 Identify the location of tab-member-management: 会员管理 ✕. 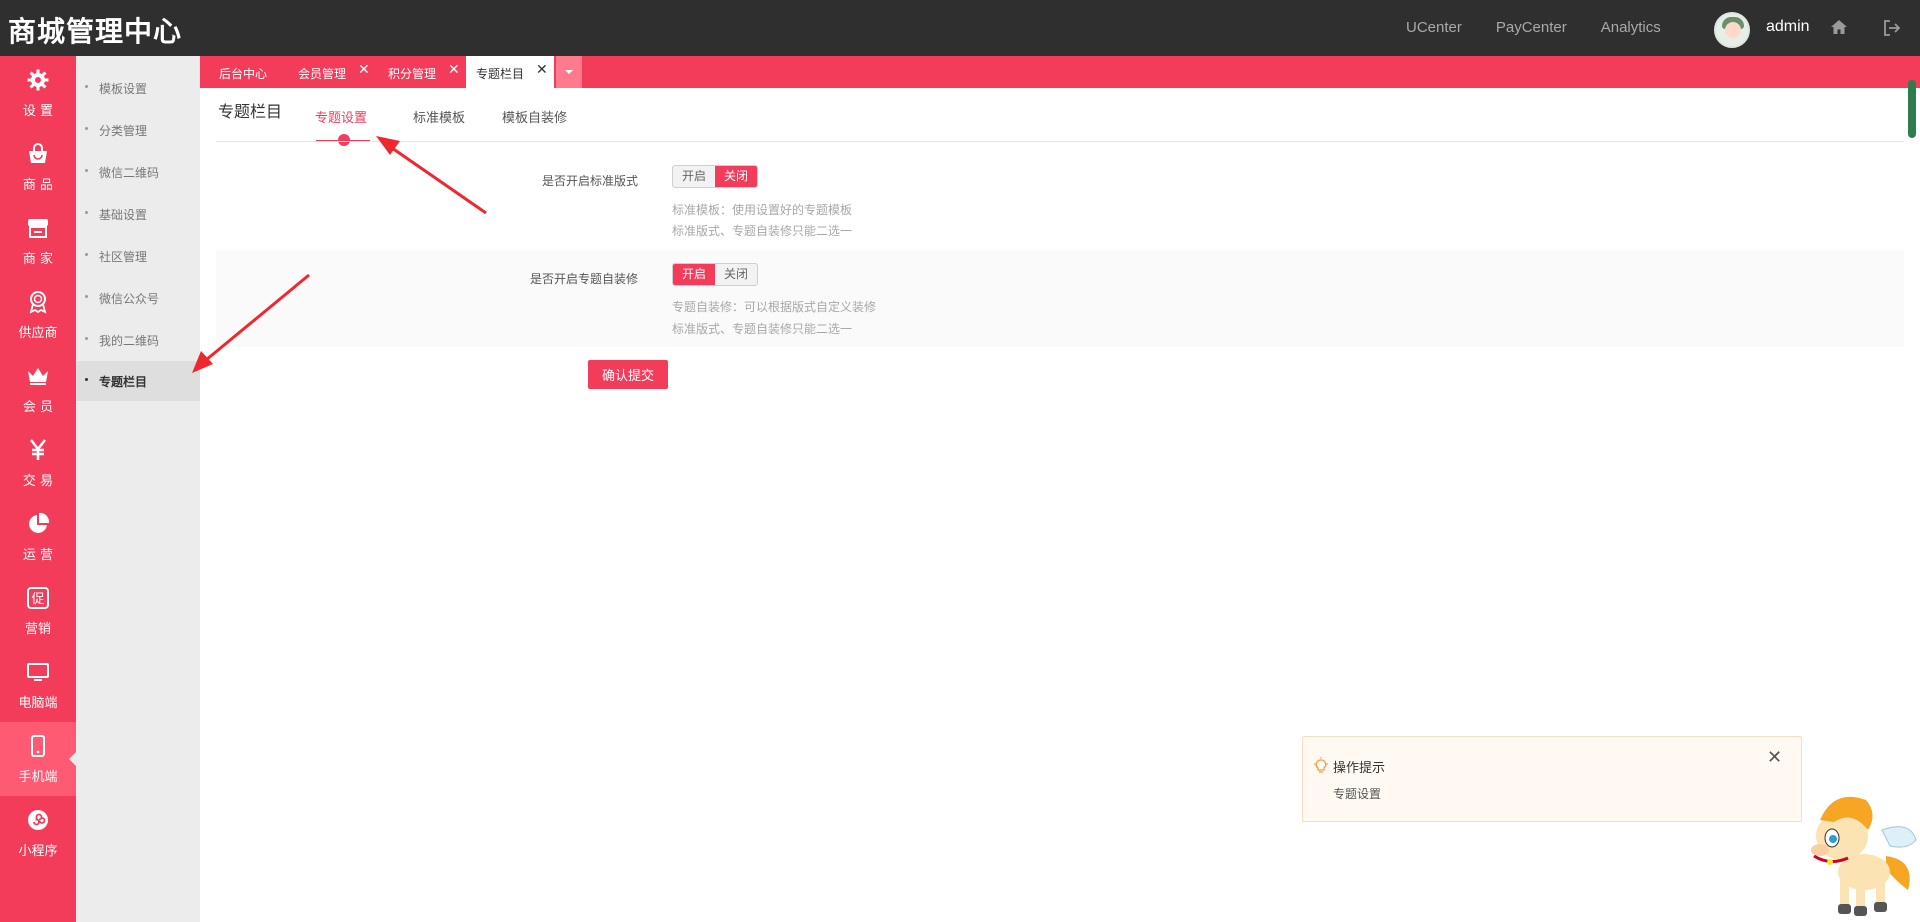
(325, 72).